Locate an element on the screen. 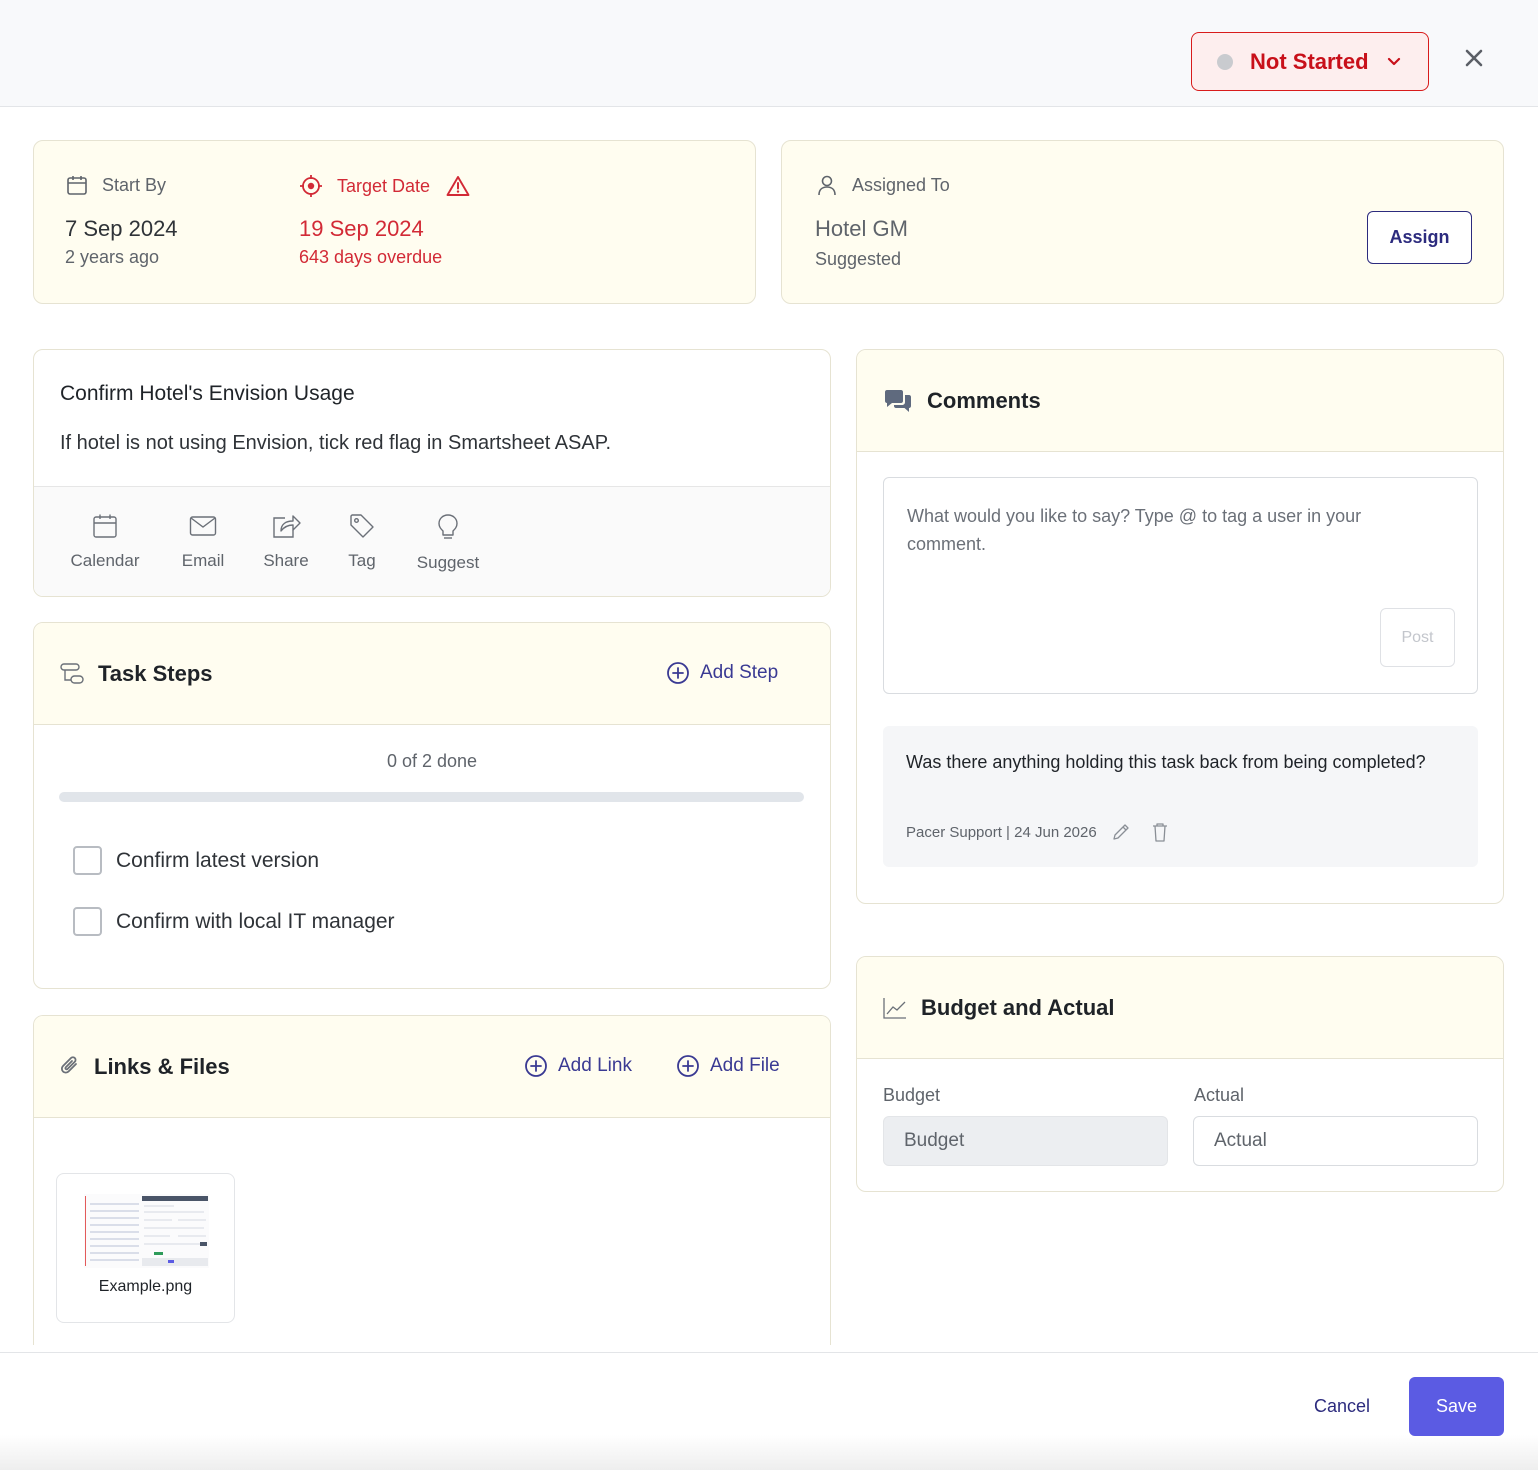 This screenshot has width=1538, height=1470. add-link-button: Add Link is located at coordinates (578, 1066).